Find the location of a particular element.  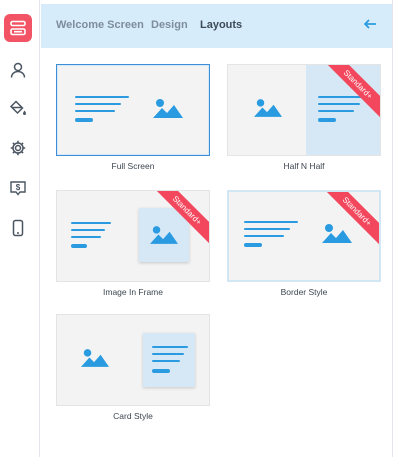

layout-card-image-in-frame: Standard+ is located at coordinates (133, 236).